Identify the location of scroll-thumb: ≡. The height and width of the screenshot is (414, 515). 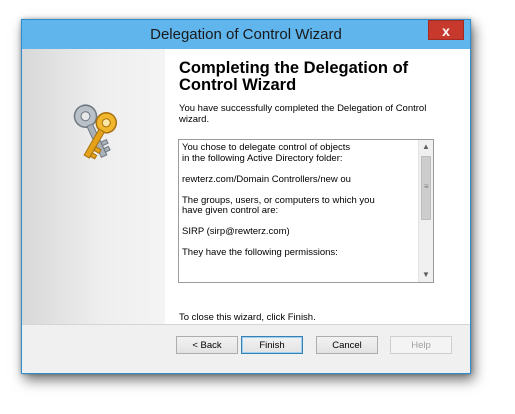
(426, 188).